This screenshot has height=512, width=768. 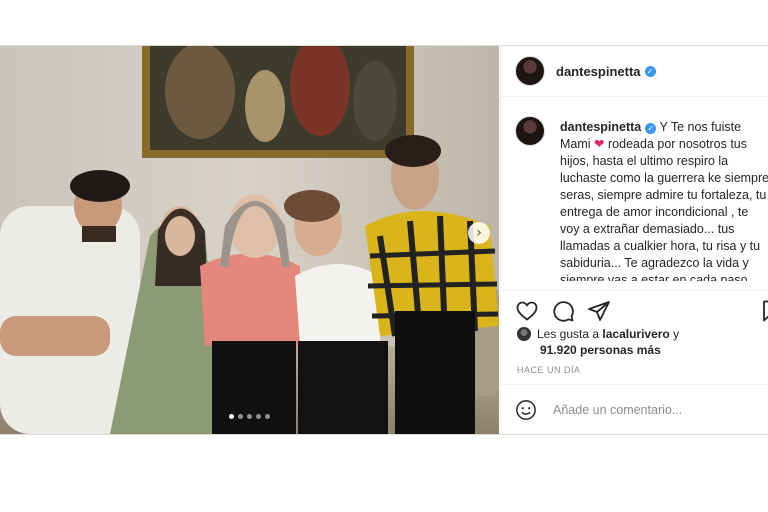 I want to click on caption-username: dantespinetta, so click(x=600, y=127).